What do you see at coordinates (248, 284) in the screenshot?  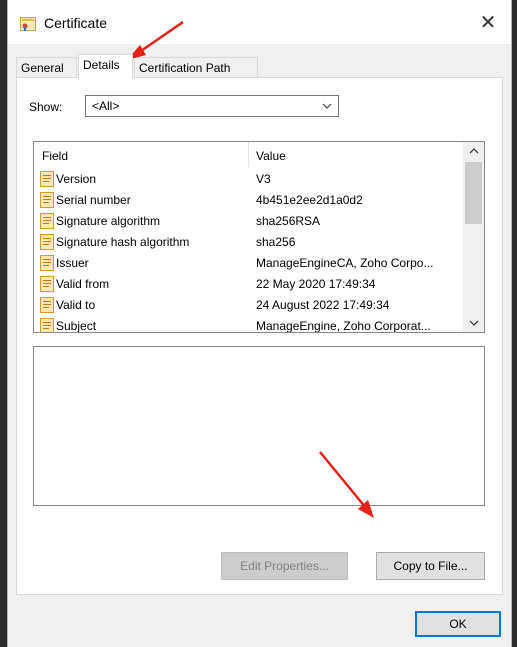 I see `list-item: Valid from 22 May 2020 17:49:34` at bounding box center [248, 284].